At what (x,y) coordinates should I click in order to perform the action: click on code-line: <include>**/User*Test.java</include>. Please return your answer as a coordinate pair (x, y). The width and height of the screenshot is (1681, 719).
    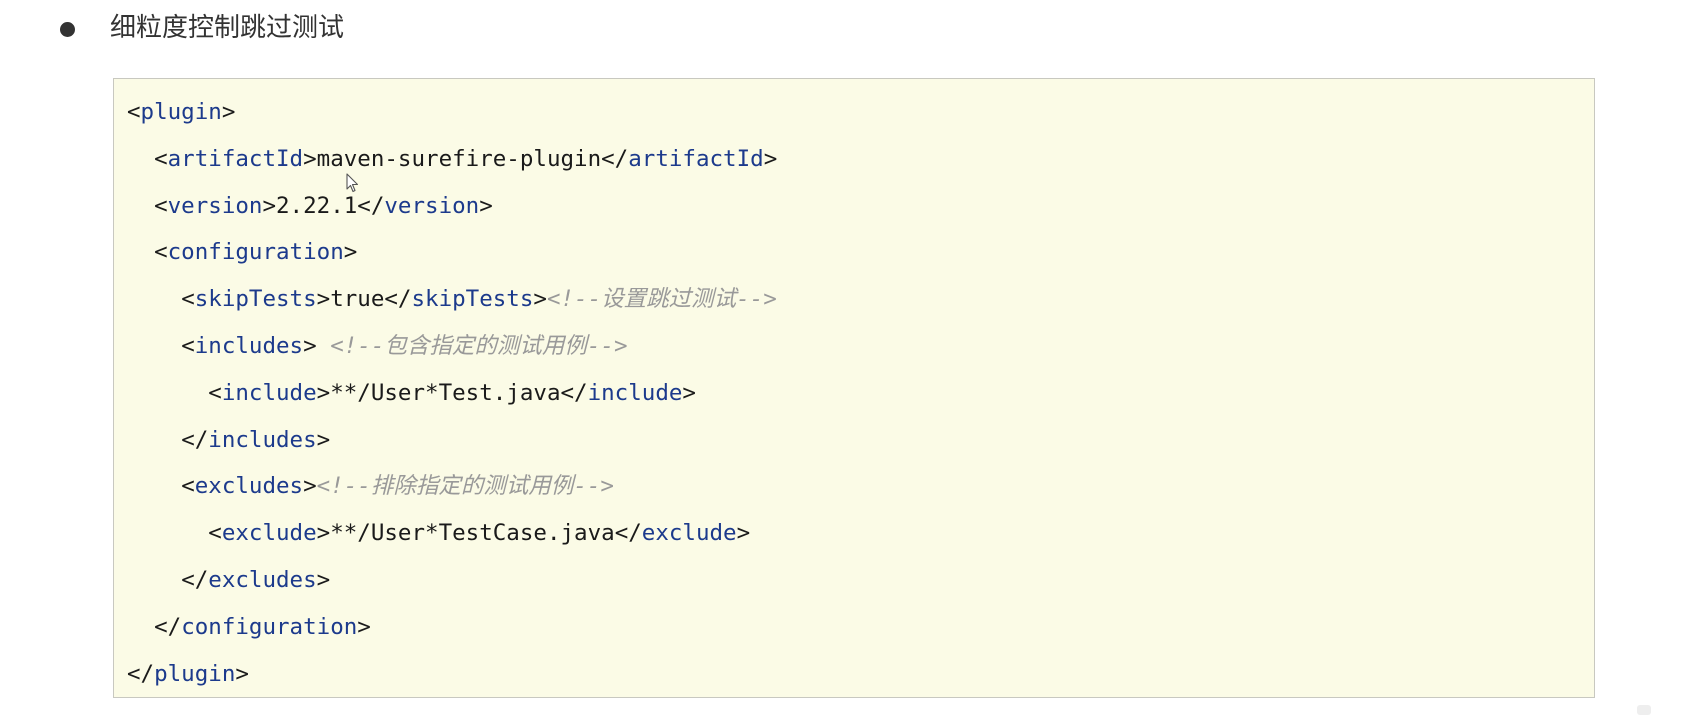
    Looking at the image, I should click on (452, 393).